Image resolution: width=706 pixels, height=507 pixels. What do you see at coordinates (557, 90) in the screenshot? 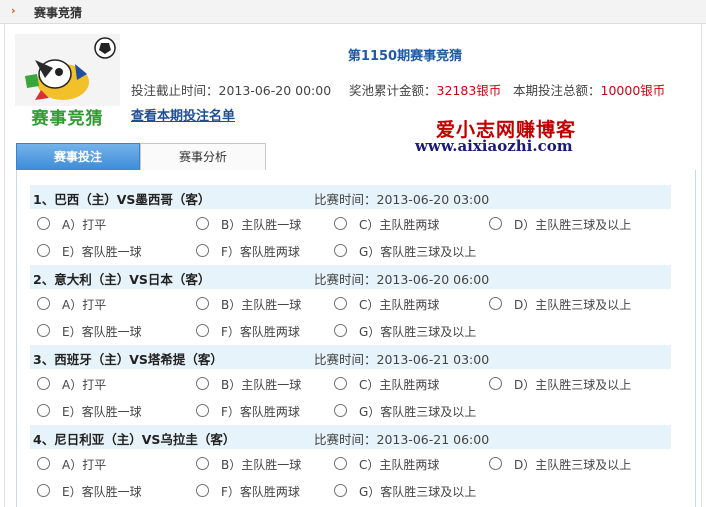
I see `total-label: 本期投注总额：` at bounding box center [557, 90].